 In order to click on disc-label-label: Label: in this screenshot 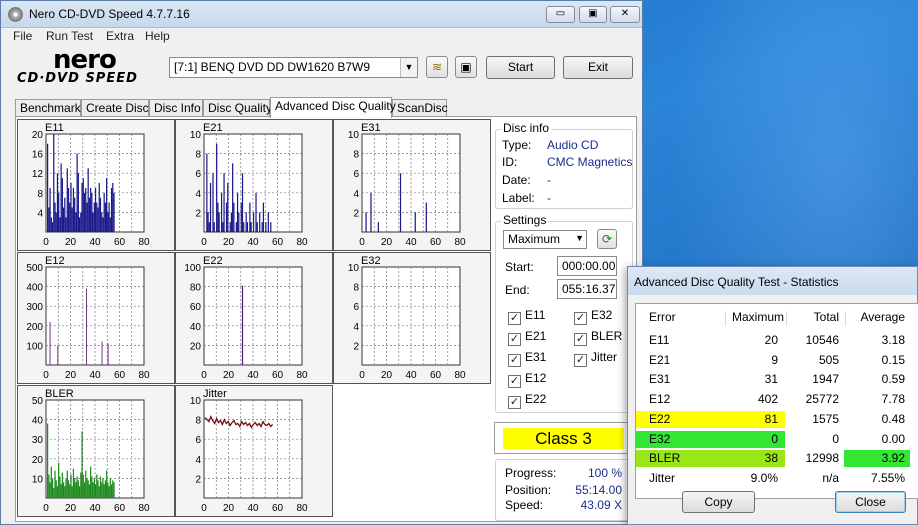, I will do `click(518, 198)`.